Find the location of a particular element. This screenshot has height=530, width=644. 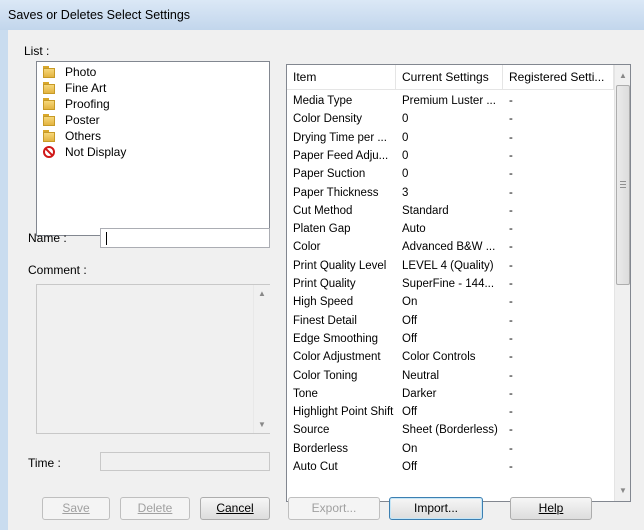

table-row: Edge Smoothing Off - is located at coordinates (450, 339).